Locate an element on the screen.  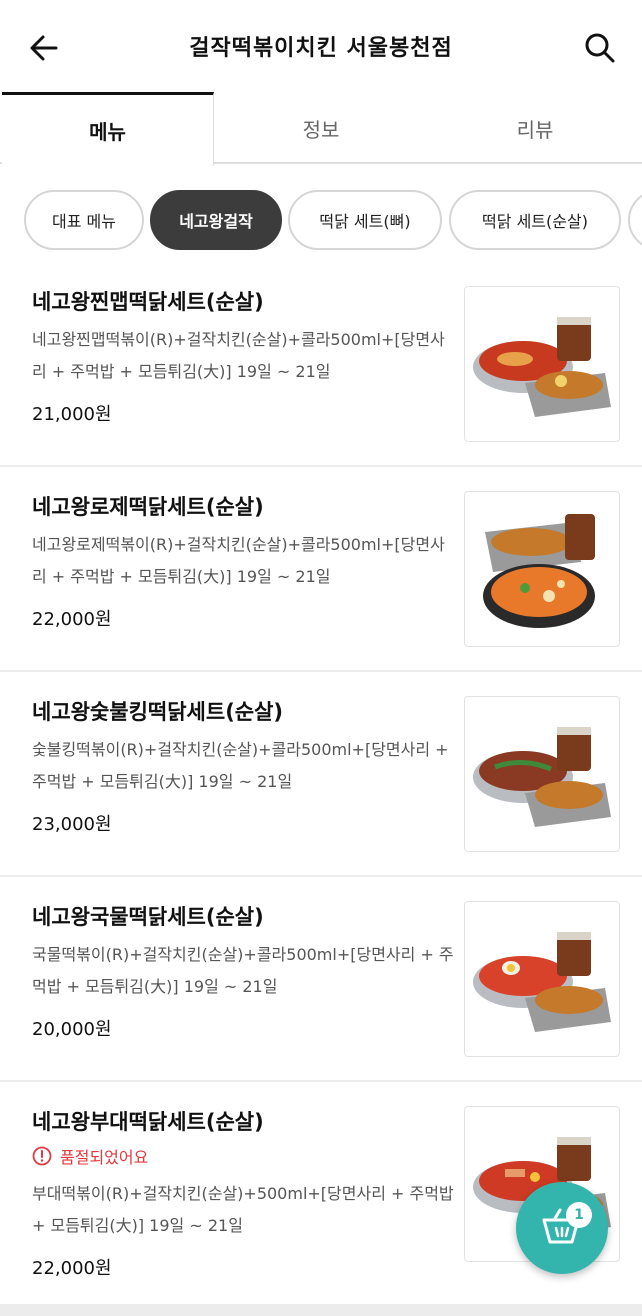
tab-reviews: 리뷰 is located at coordinates (535, 128).